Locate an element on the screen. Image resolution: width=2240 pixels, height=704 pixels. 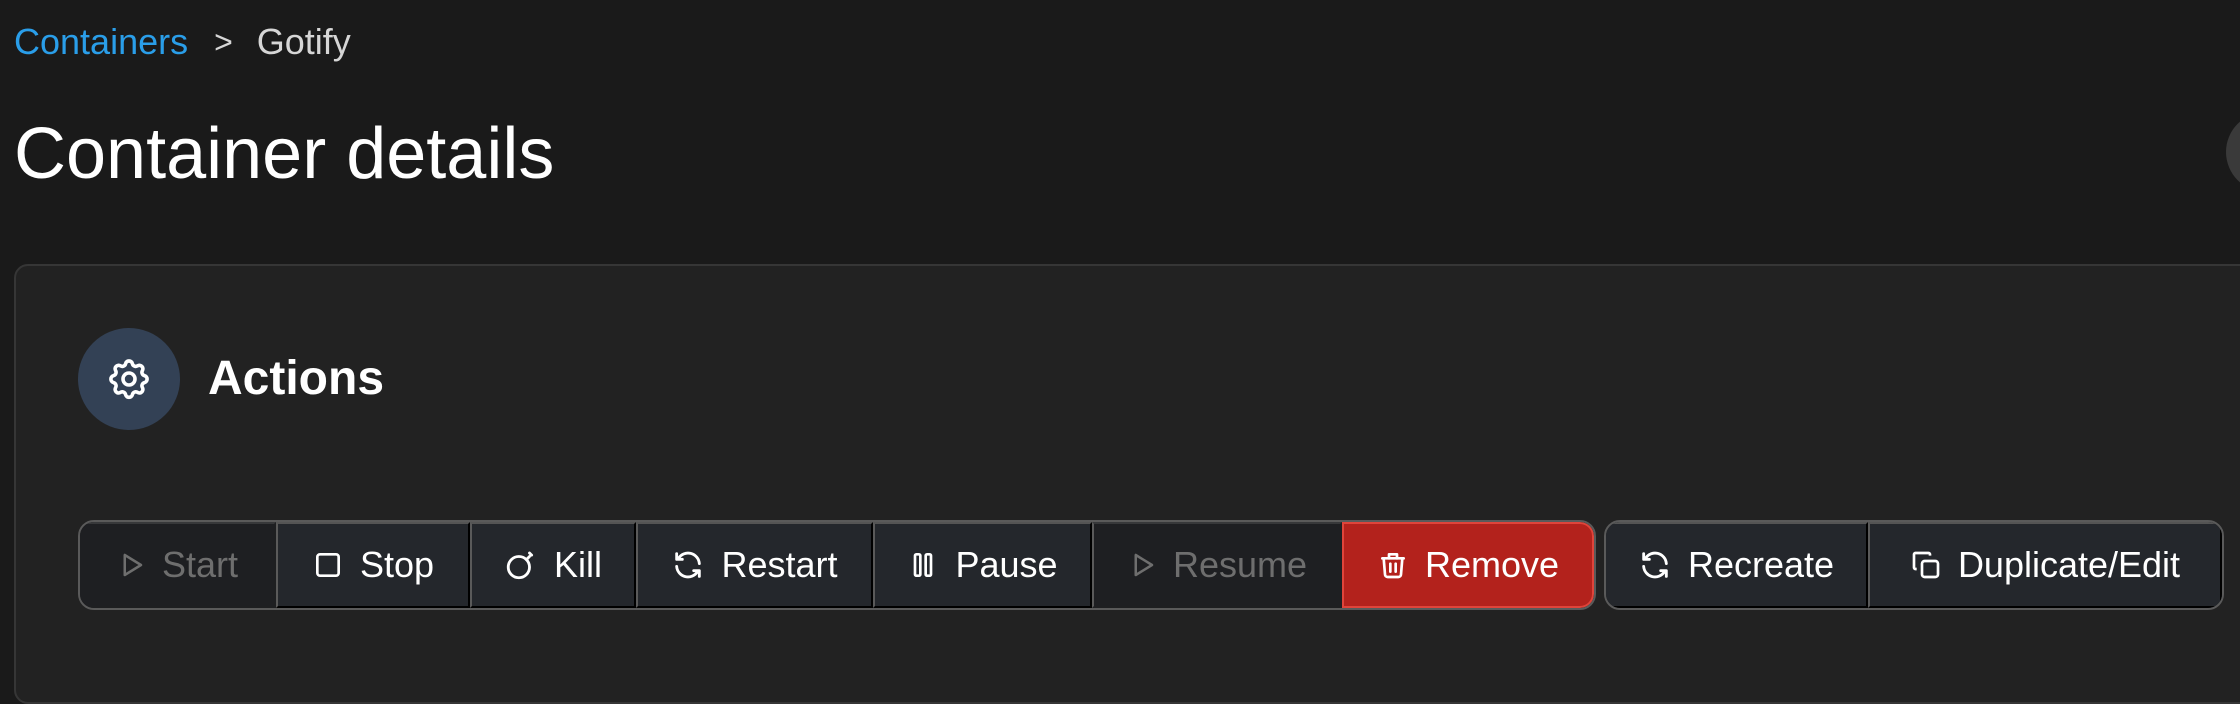
resume-button: Resume is located at coordinates (1217, 565).